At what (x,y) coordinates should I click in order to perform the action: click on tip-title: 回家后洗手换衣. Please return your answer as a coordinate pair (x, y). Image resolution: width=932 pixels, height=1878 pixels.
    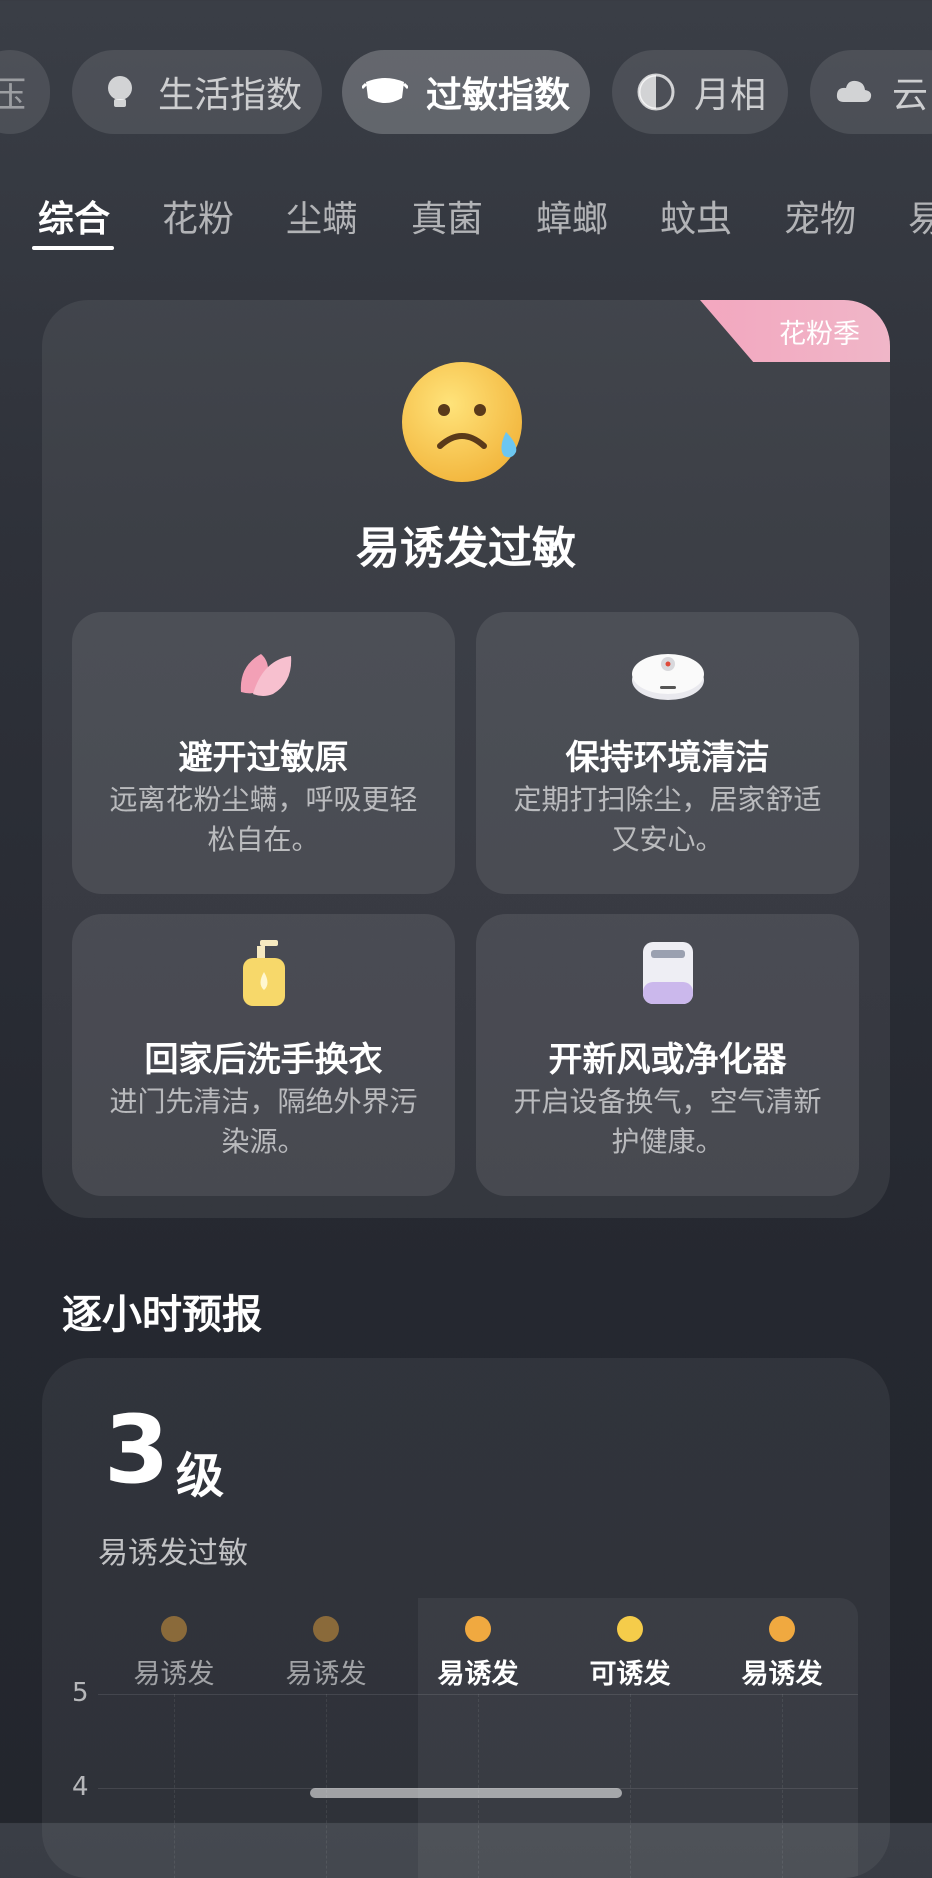
    Looking at the image, I should click on (263, 1060).